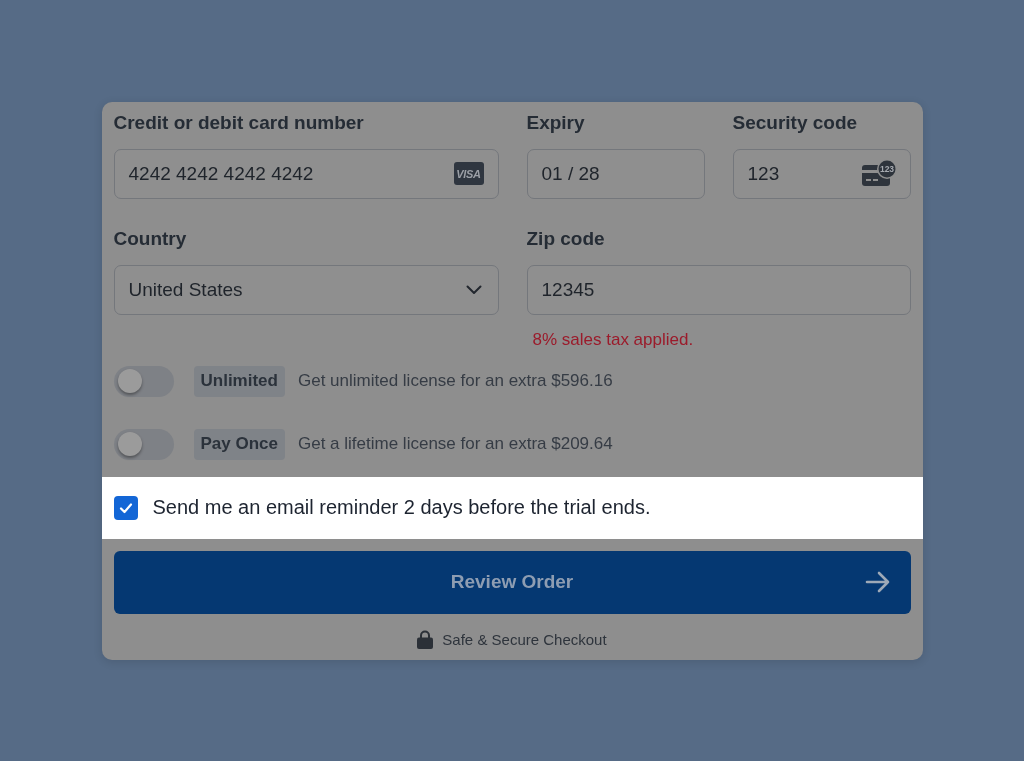 Image resolution: width=1024 pixels, height=761 pixels. What do you see at coordinates (718, 289) in the screenshot?
I see `text-field: 12345` at bounding box center [718, 289].